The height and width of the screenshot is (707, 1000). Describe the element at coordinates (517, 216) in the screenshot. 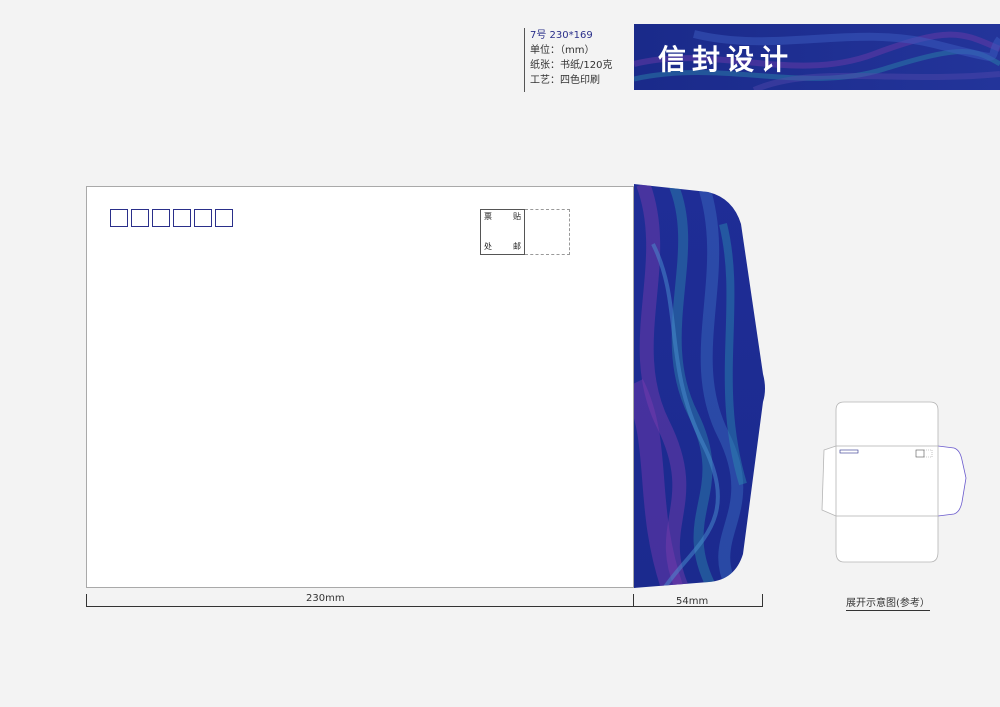

I see `stamp-char-tr: 贴` at that location.